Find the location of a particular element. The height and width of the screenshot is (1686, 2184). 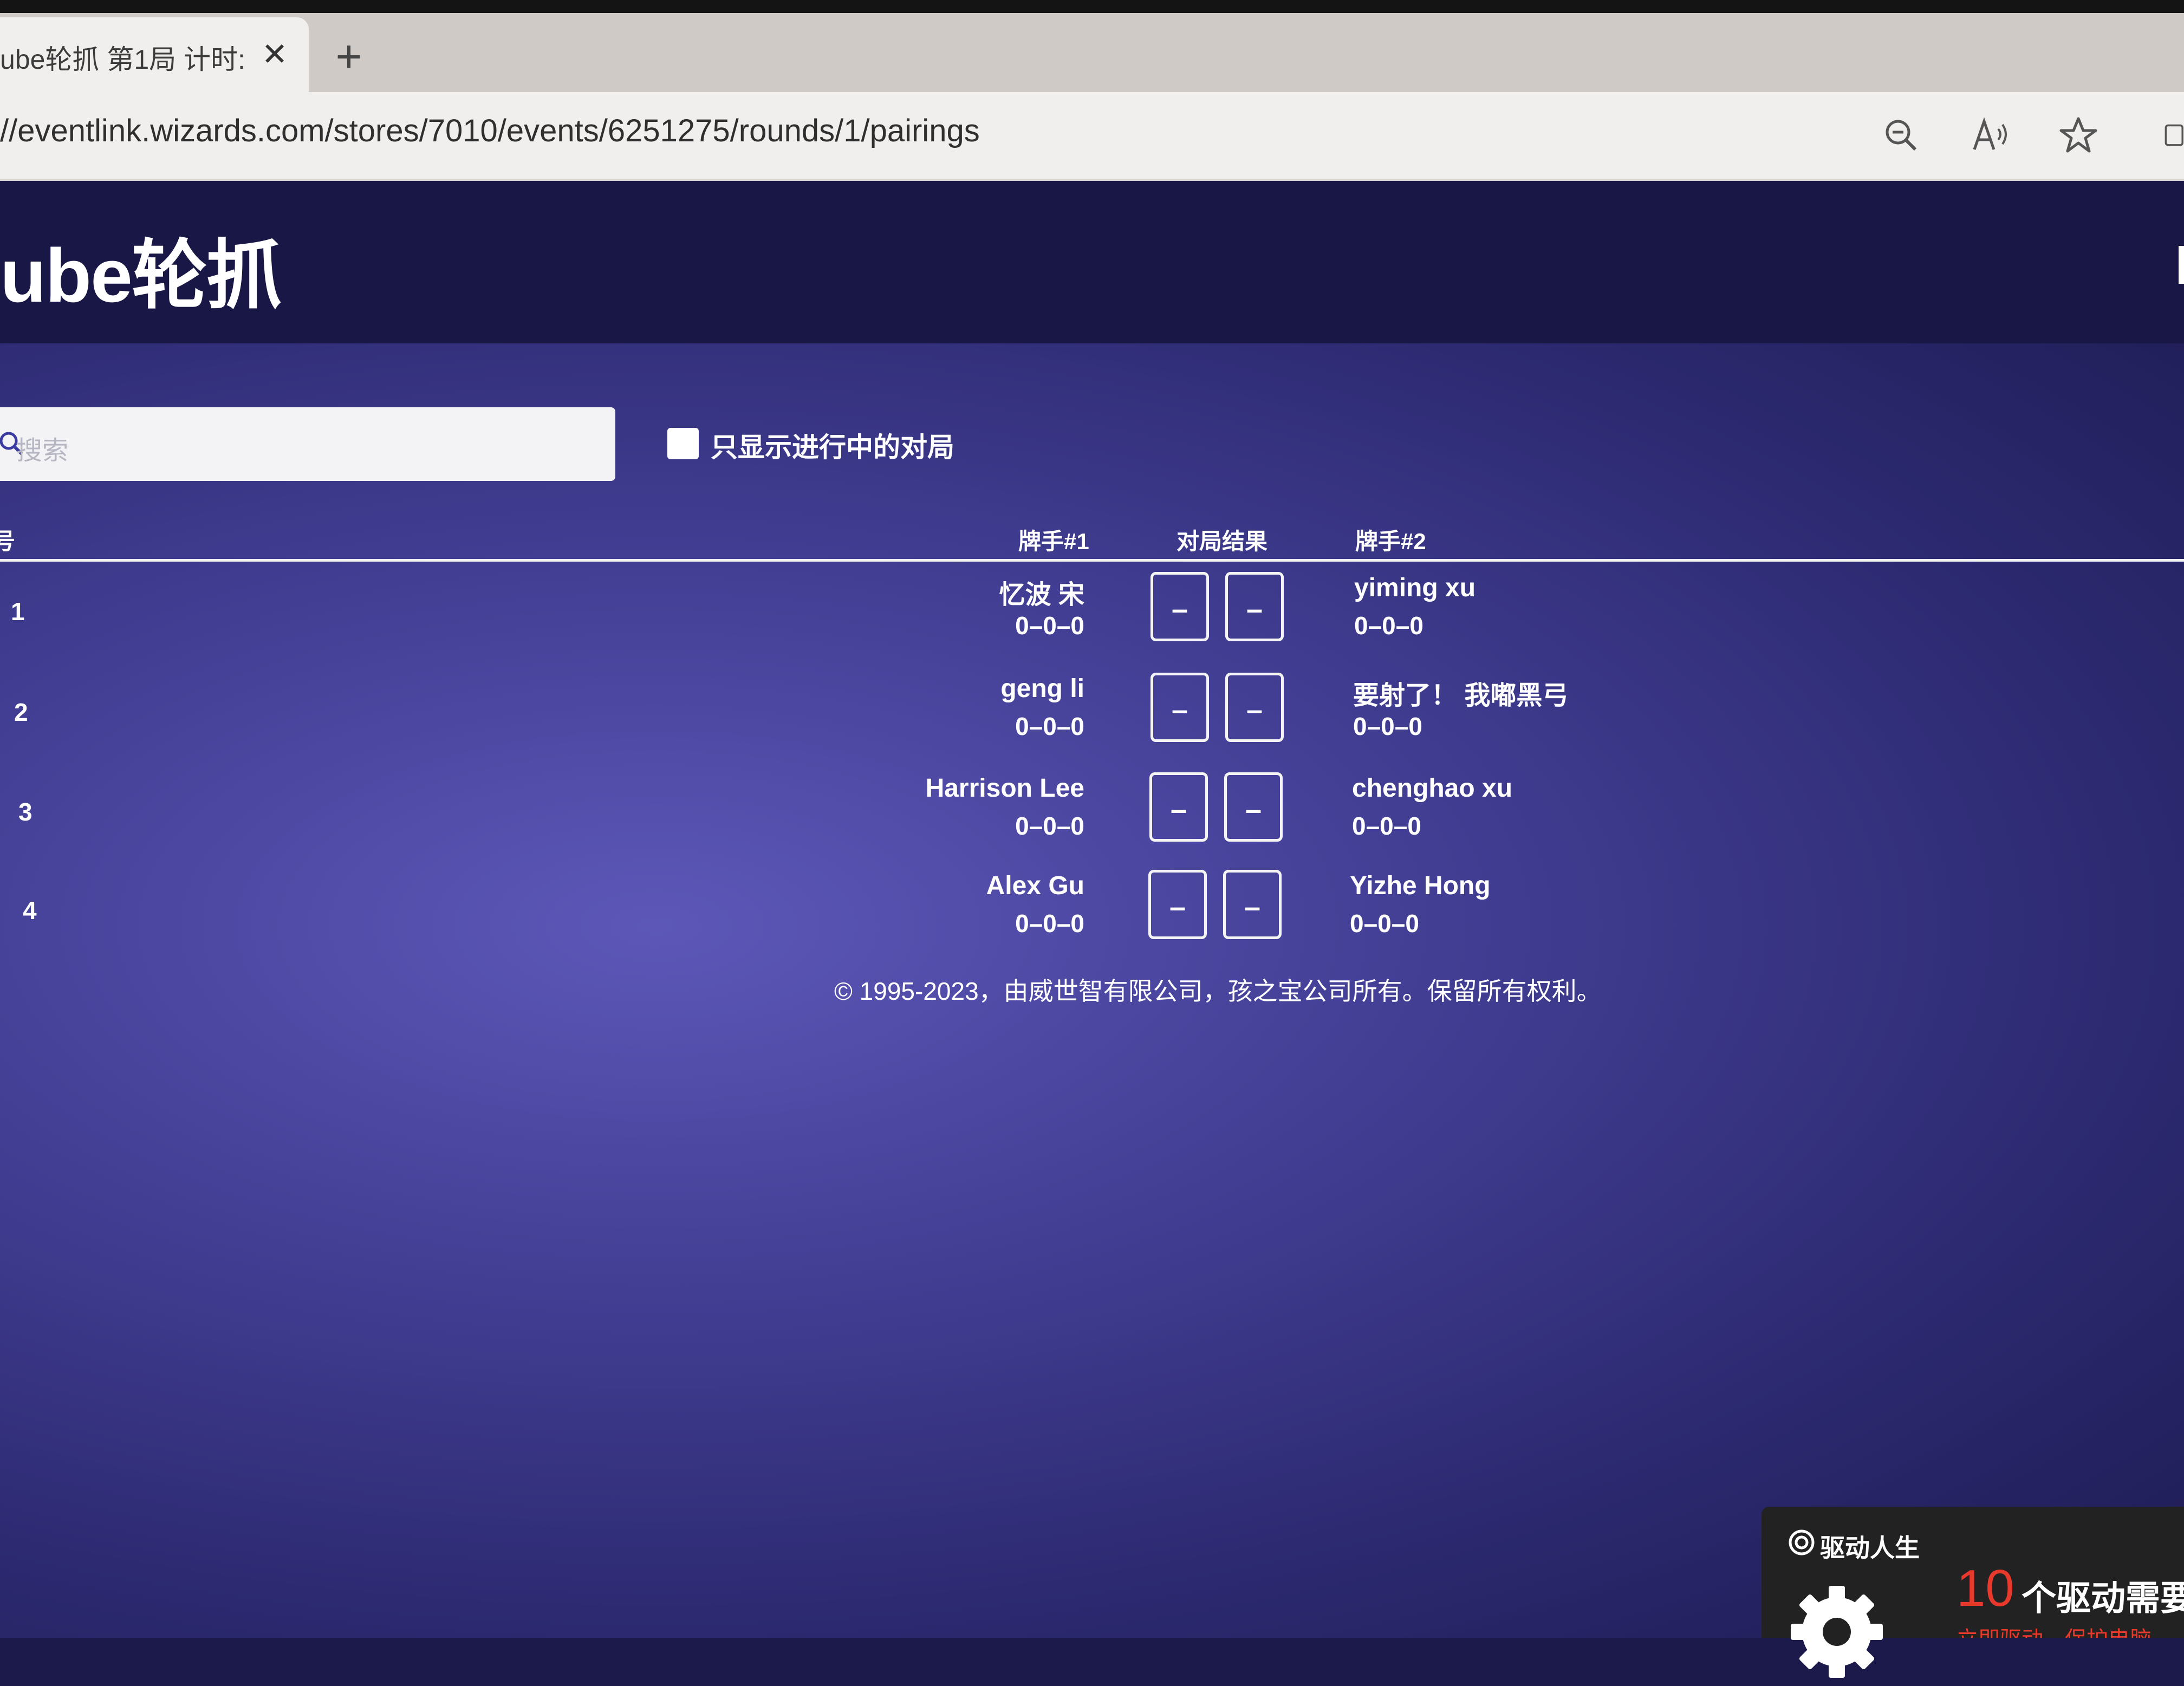

driver-notification-popup: 驱动人生 10 个驱动需要 立即驱动，保护电脑 is located at coordinates (1972, 1593).